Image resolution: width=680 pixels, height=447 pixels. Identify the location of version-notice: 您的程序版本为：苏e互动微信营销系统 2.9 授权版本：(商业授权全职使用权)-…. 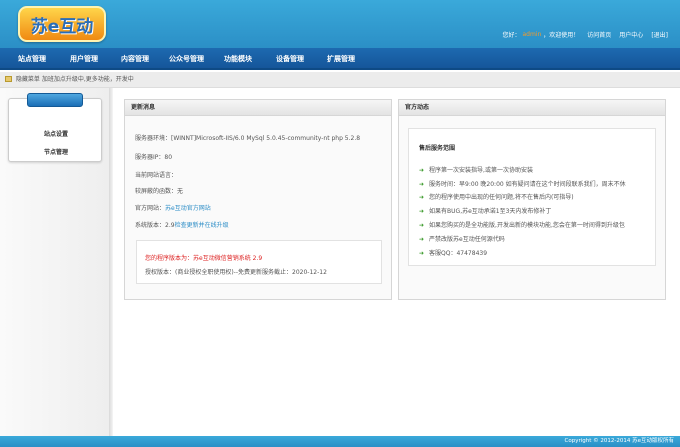
(259, 262).